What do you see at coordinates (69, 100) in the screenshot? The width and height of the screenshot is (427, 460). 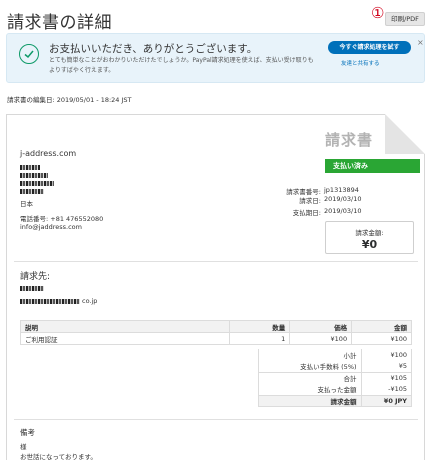 I see `edited-date: 請求書の編集日: 2019/05/01 - 18:24 JST` at bounding box center [69, 100].